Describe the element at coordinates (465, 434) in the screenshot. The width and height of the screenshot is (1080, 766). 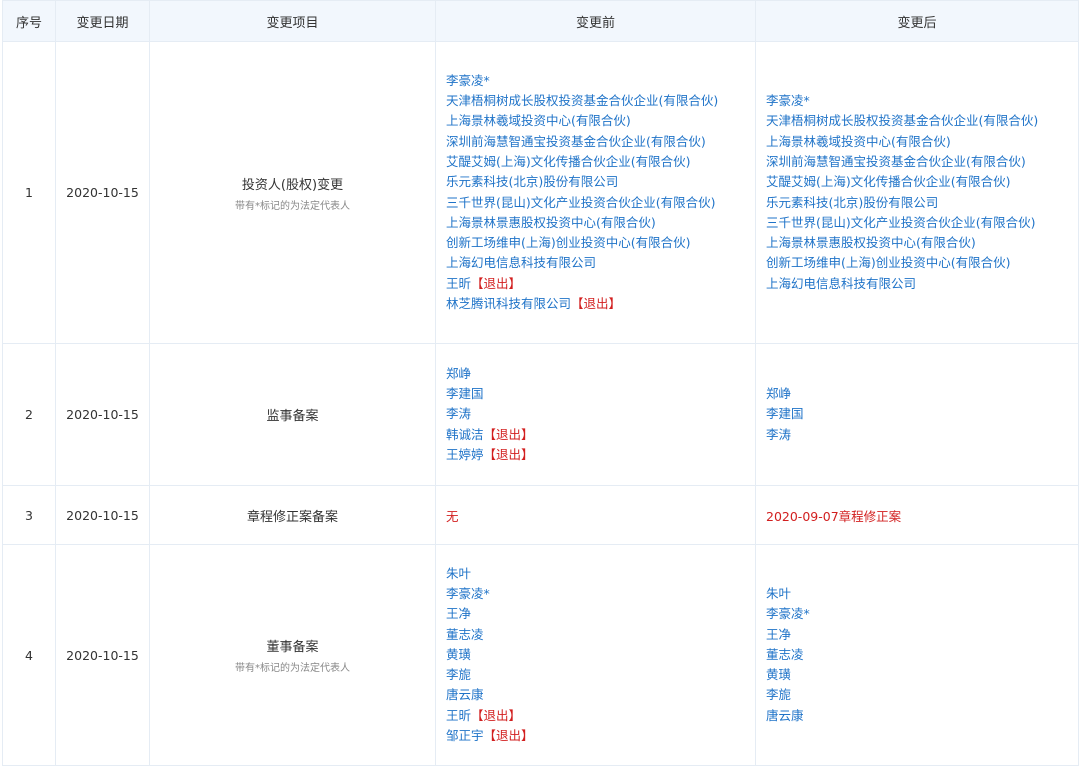
I see `entity-name: 韩诚洁` at that location.